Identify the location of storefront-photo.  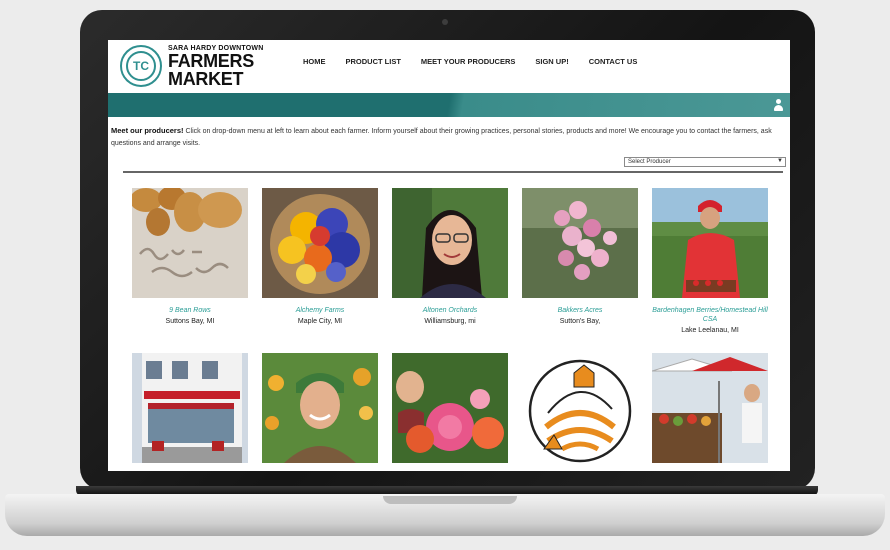
(190, 408).